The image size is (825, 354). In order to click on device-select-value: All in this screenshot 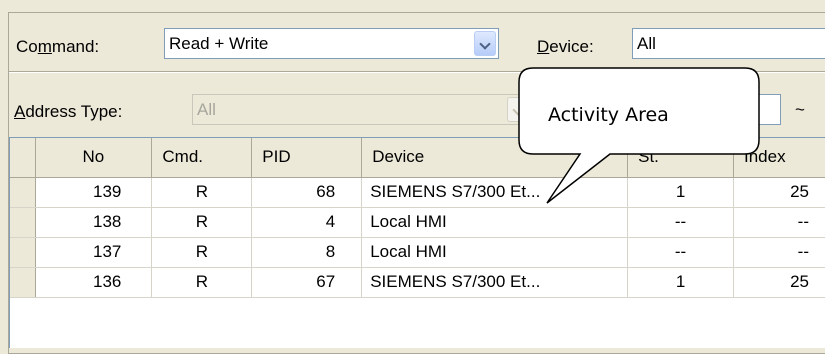, I will do `click(646, 43)`.